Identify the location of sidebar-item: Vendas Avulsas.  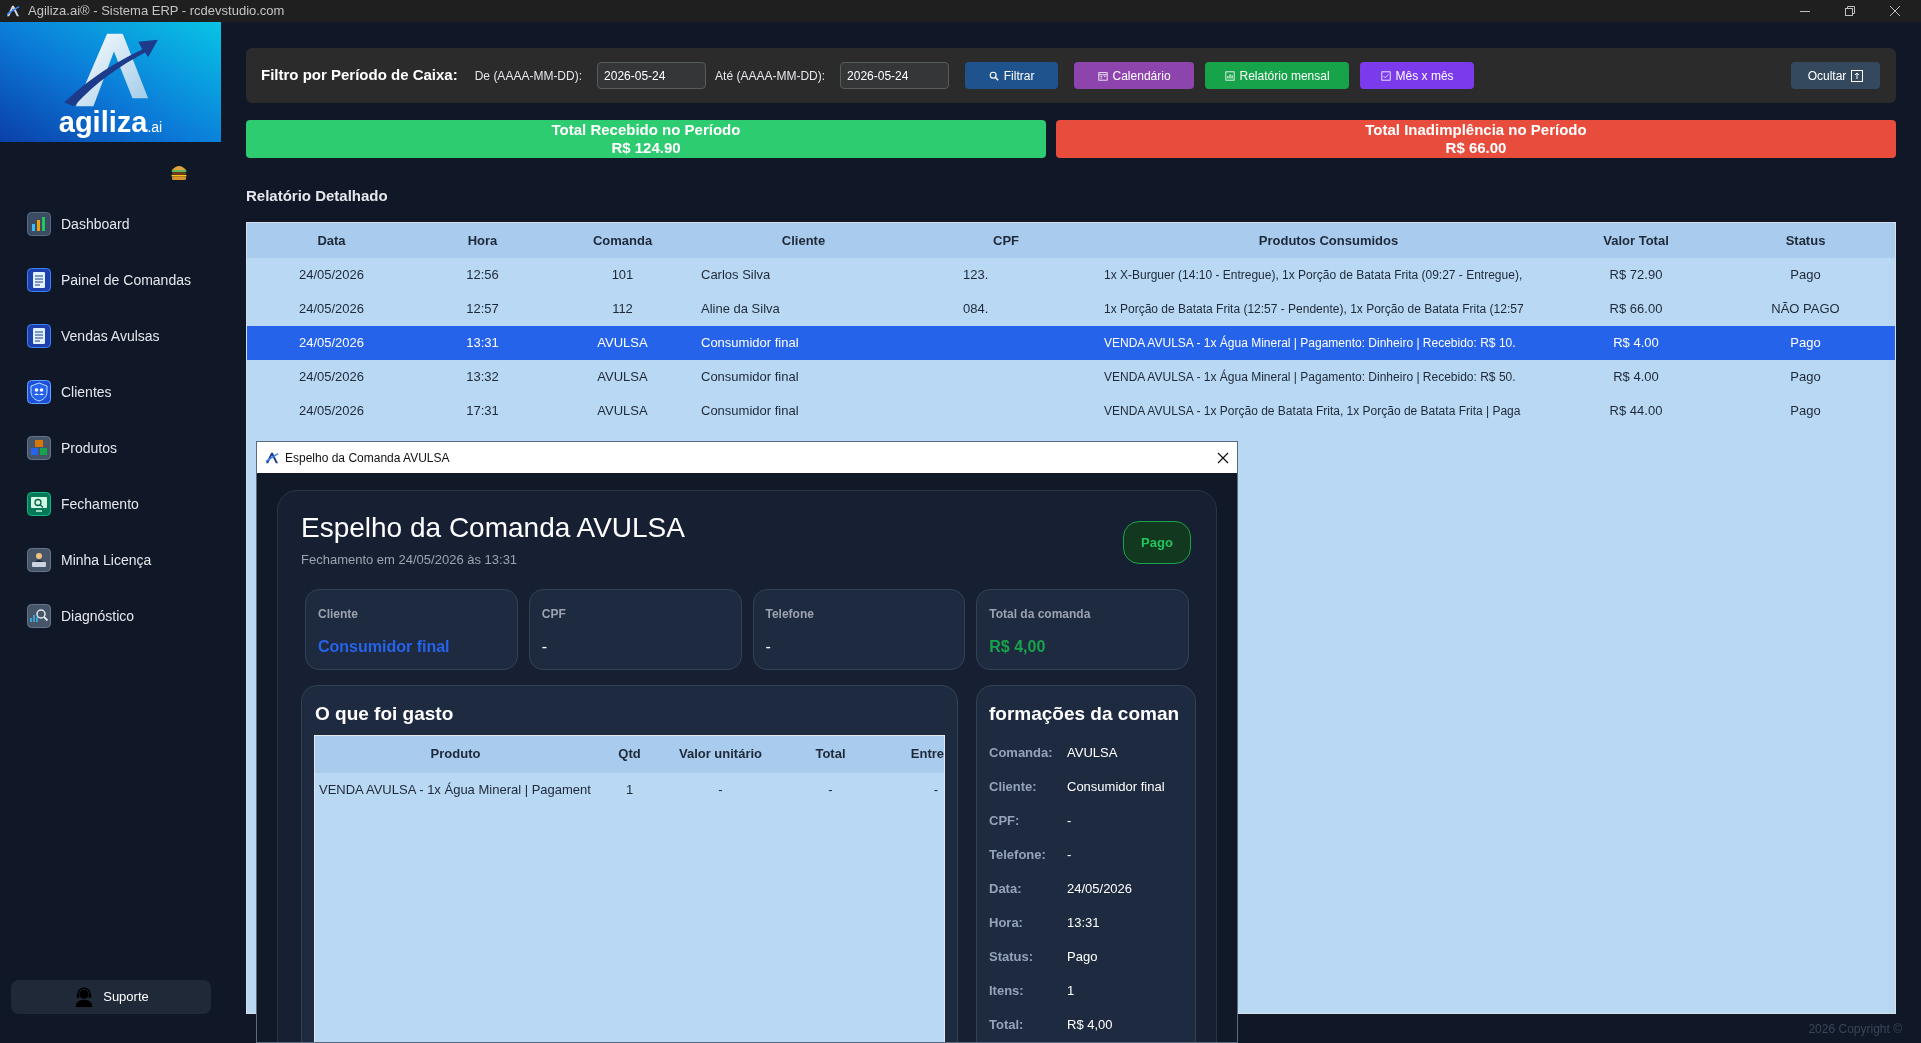
(119, 336).